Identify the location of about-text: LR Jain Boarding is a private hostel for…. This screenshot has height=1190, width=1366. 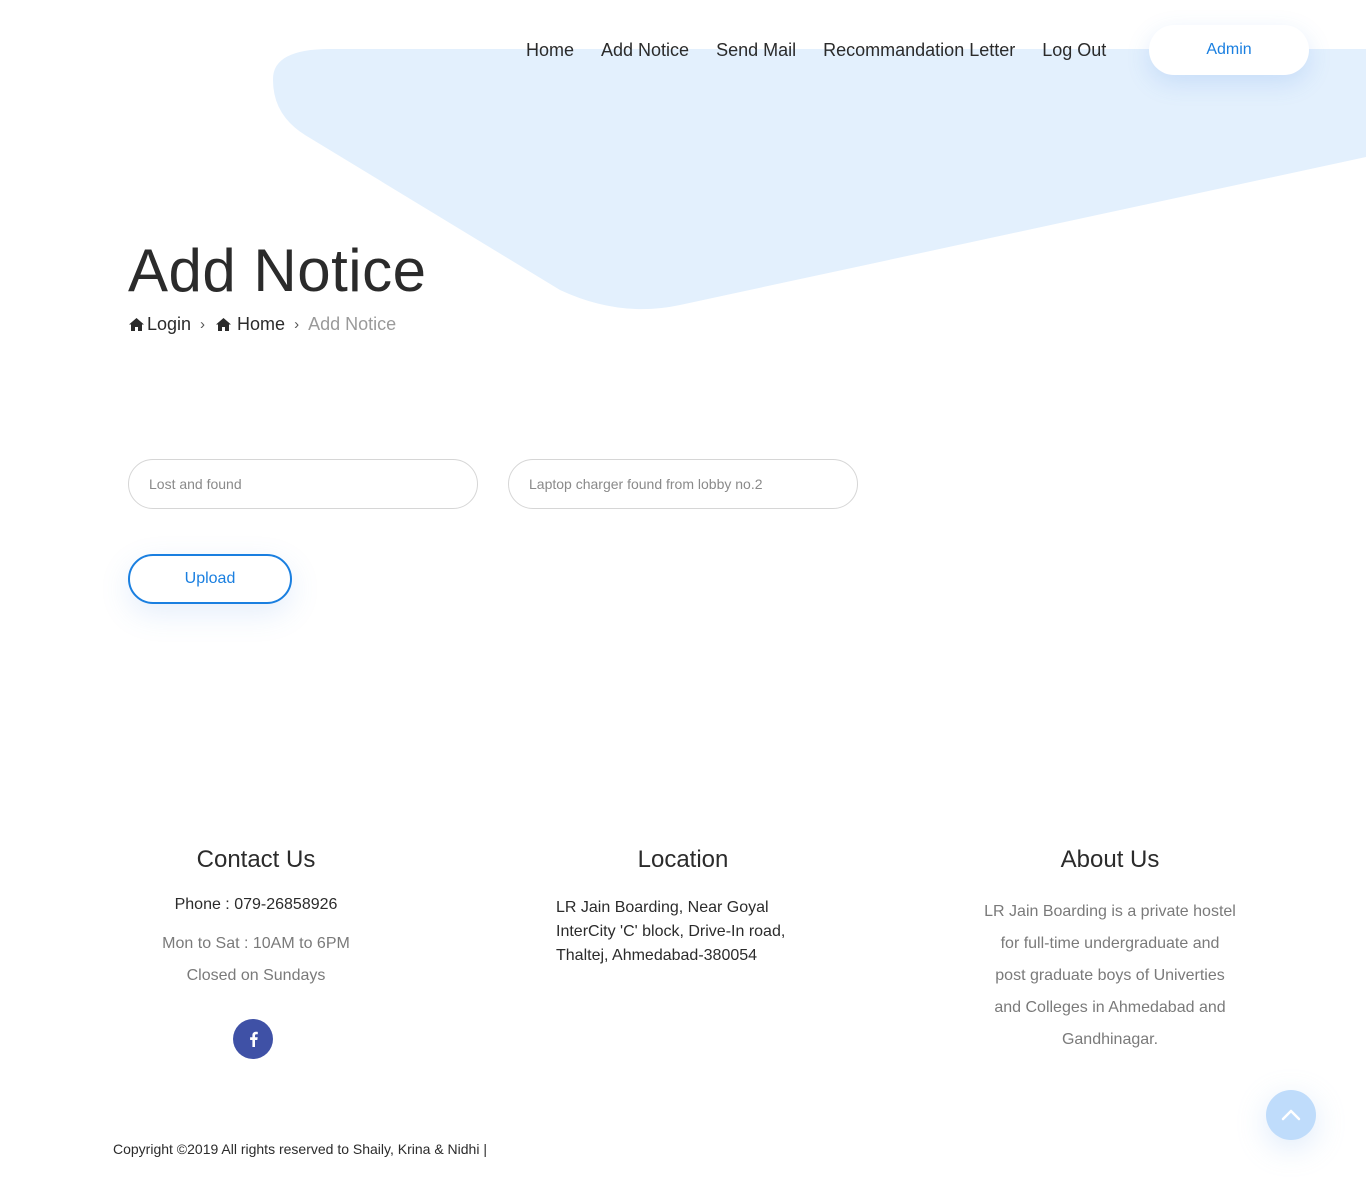
(1110, 976).